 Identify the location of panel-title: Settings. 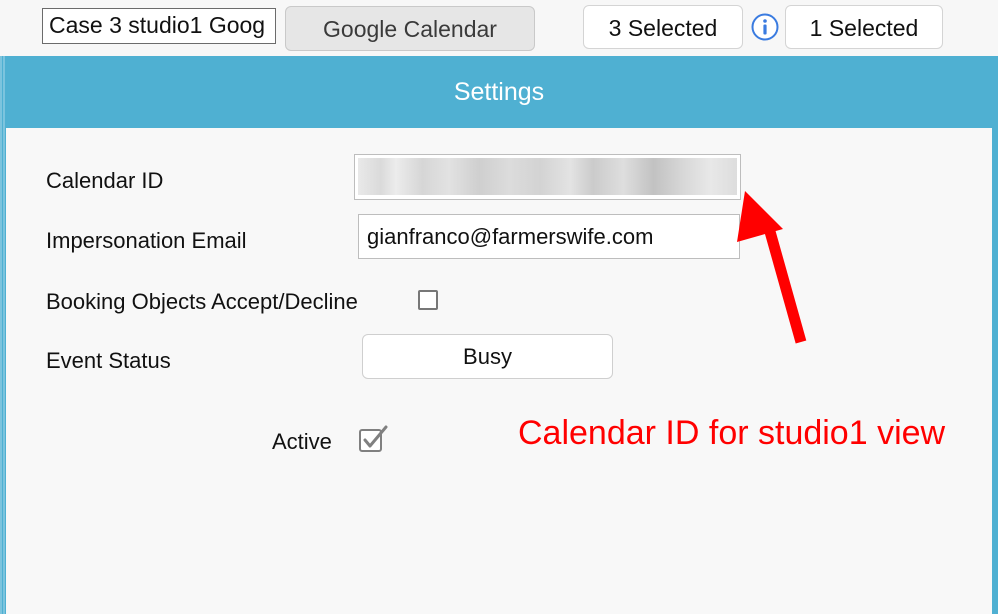
(499, 92).